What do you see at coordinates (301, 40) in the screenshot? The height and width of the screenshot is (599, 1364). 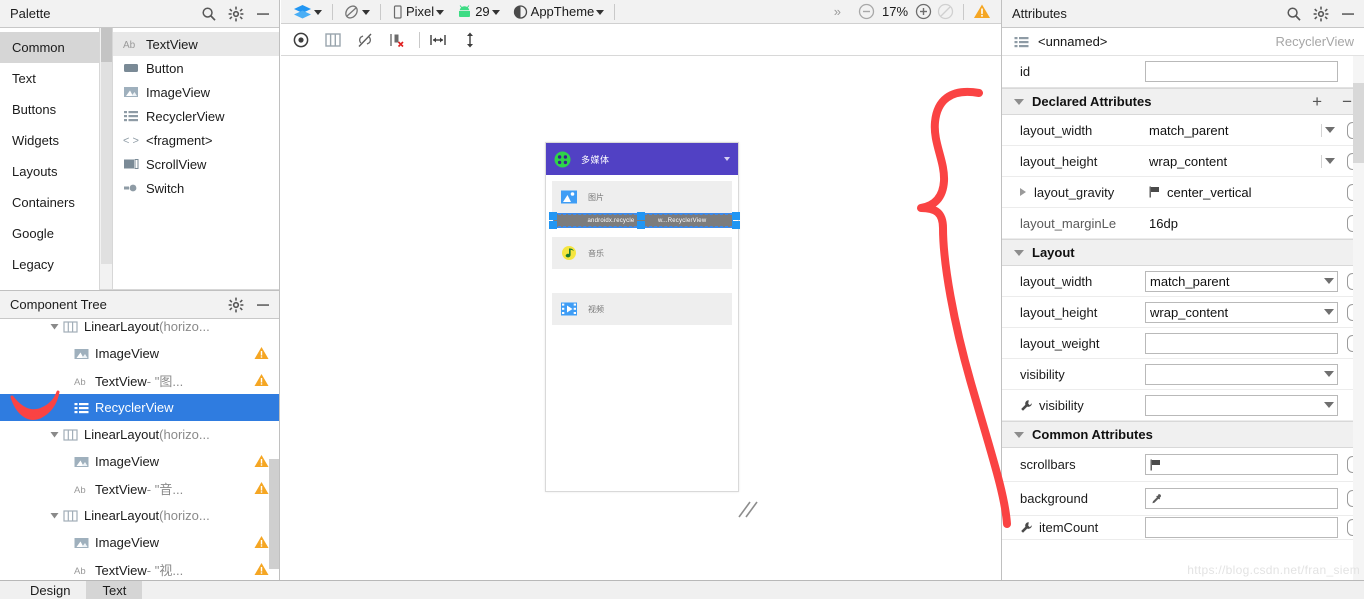 I see `show-hide-icon` at bounding box center [301, 40].